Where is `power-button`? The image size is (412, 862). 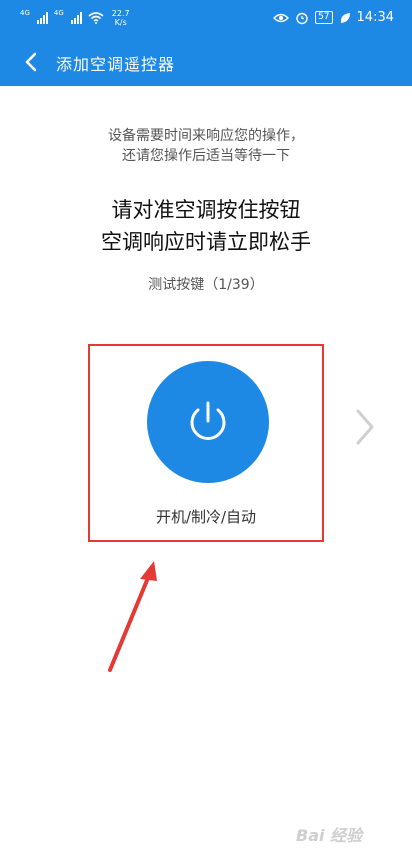
power-button is located at coordinates (208, 422).